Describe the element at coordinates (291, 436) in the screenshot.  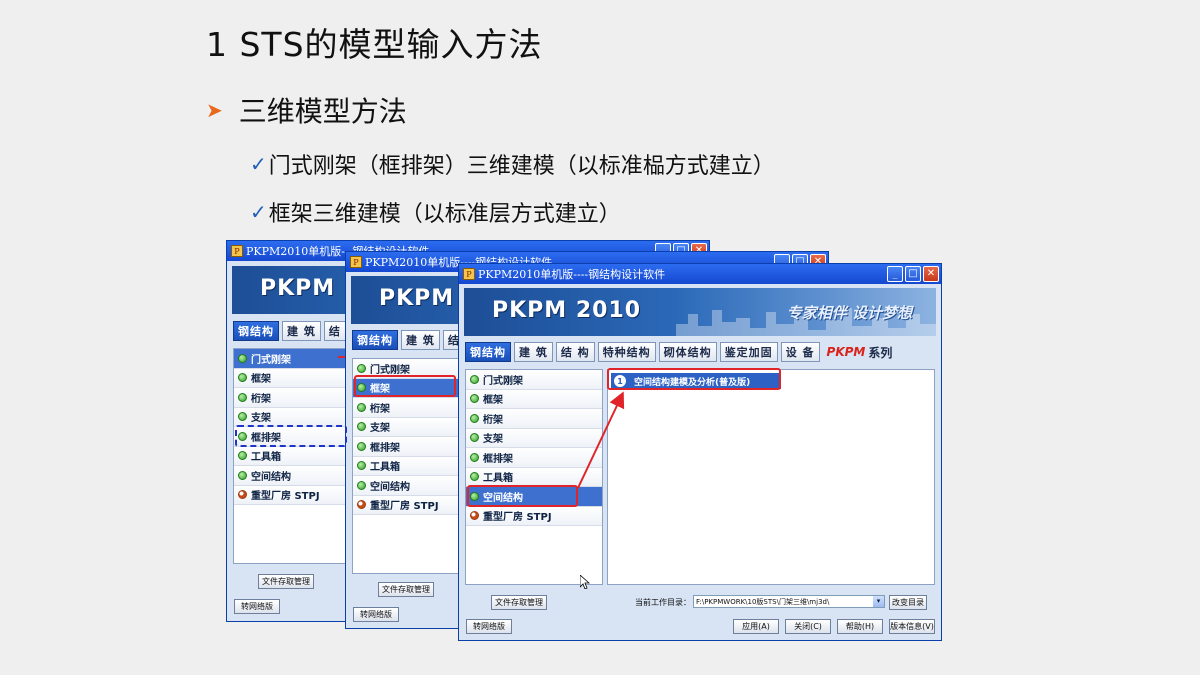
I see `dashed-highlight-bent-frame` at that location.